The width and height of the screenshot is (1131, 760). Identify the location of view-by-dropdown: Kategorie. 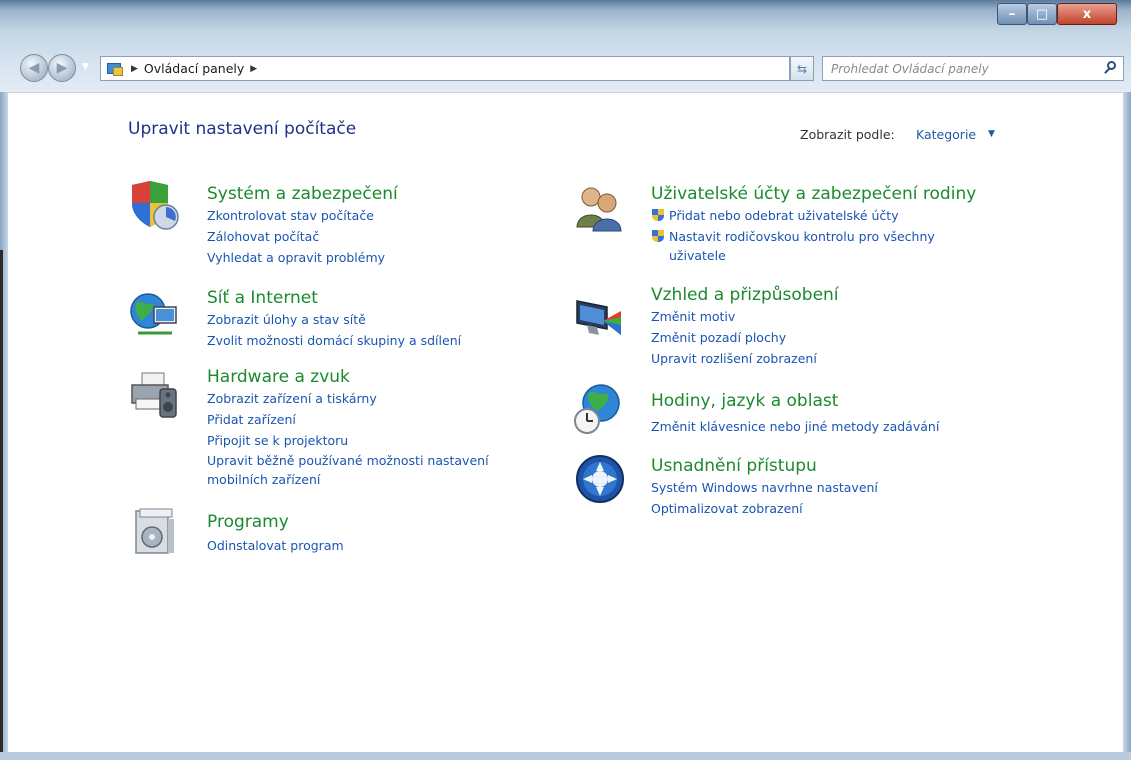
(946, 134).